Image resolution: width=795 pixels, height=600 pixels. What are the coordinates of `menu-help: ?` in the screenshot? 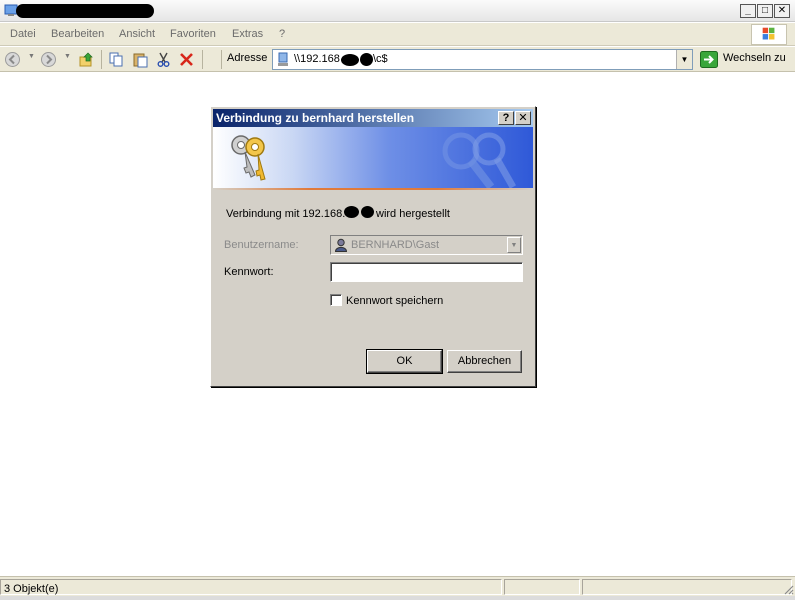 It's located at (282, 34).